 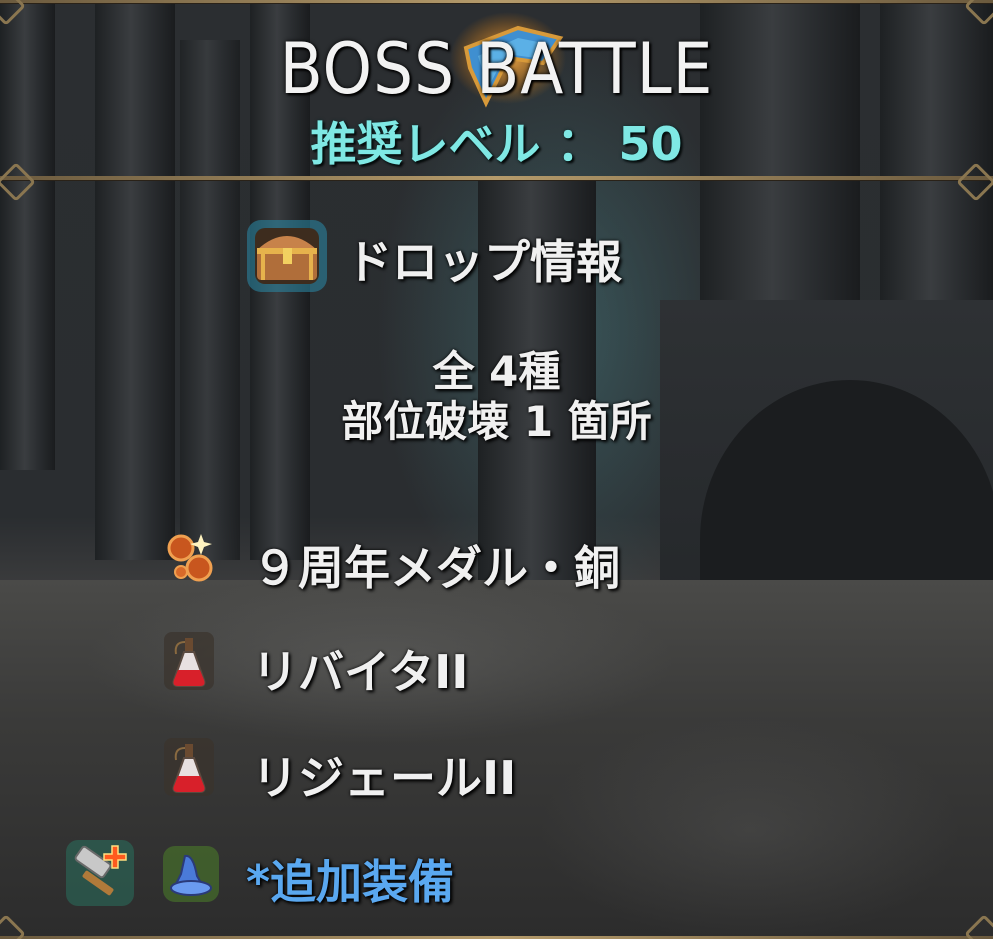 What do you see at coordinates (191, 874) in the screenshot?
I see `wizard-hat-icon` at bounding box center [191, 874].